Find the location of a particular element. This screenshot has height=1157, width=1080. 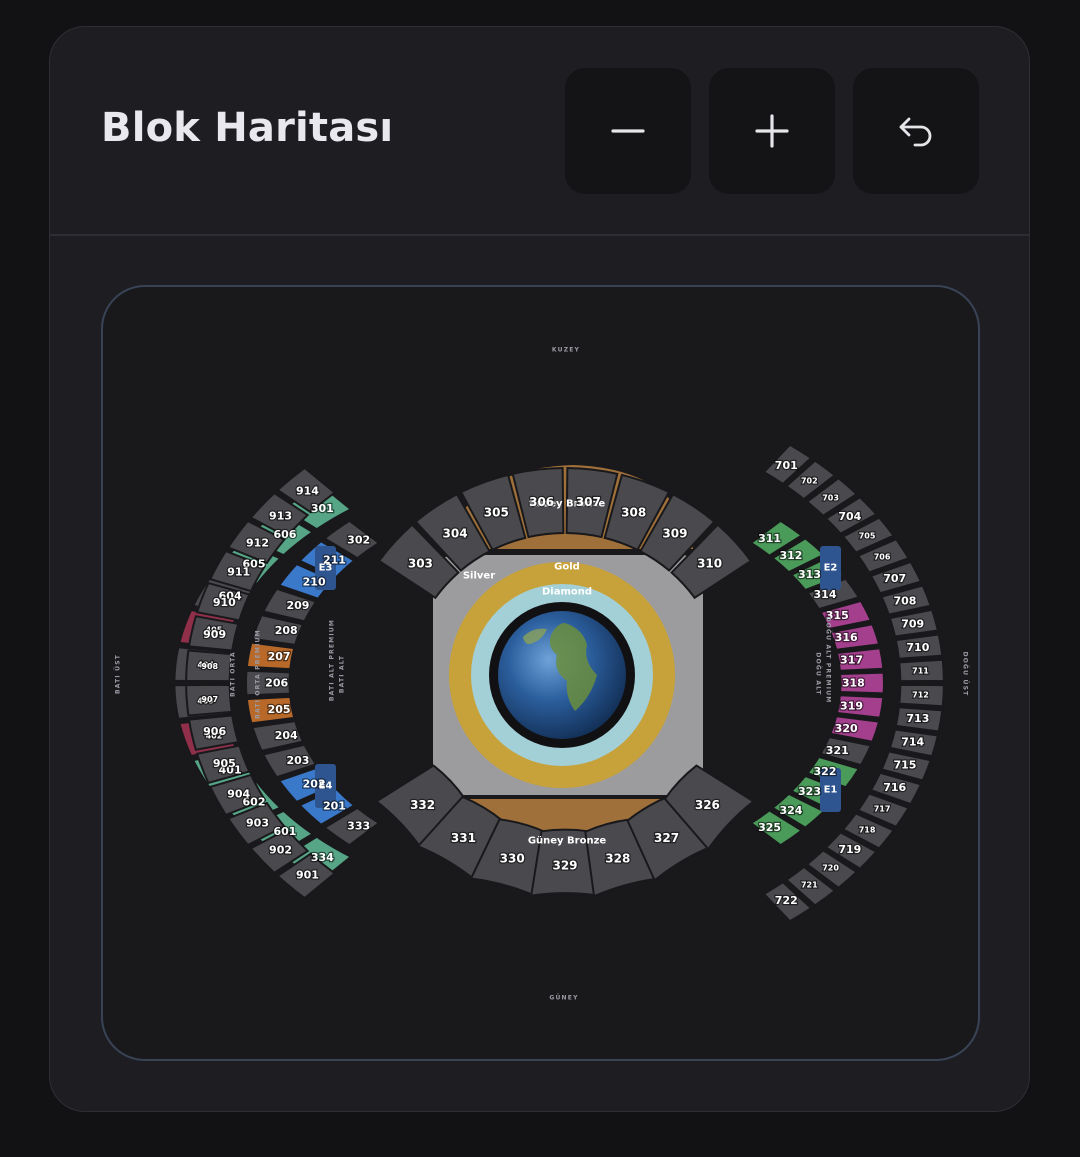

page-title: Blok Haritası is located at coordinates (247, 128).